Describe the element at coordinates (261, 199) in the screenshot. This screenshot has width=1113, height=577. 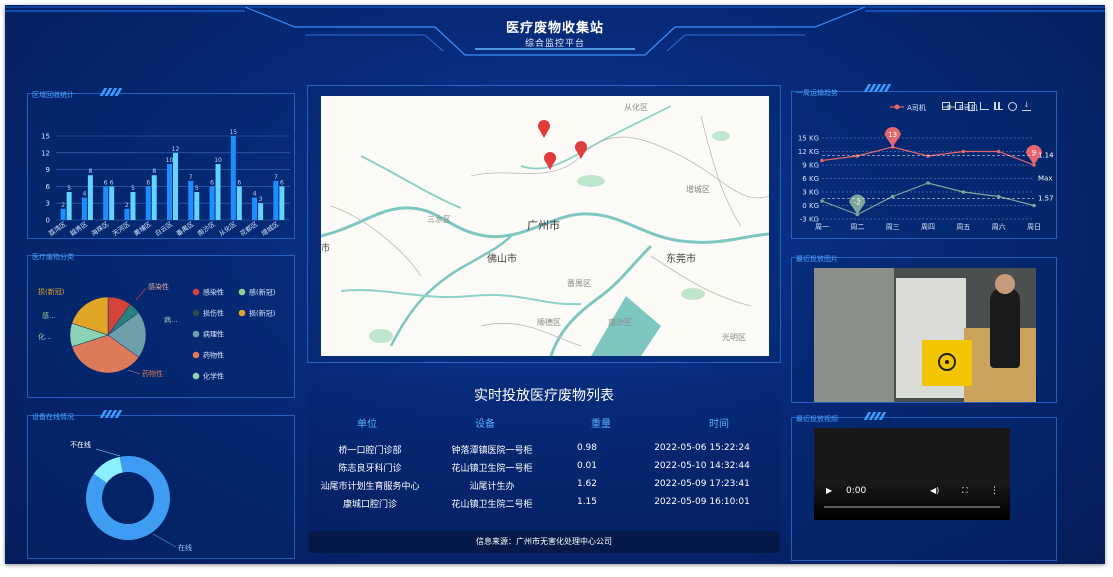
I see `bar-value-label: 3` at that location.